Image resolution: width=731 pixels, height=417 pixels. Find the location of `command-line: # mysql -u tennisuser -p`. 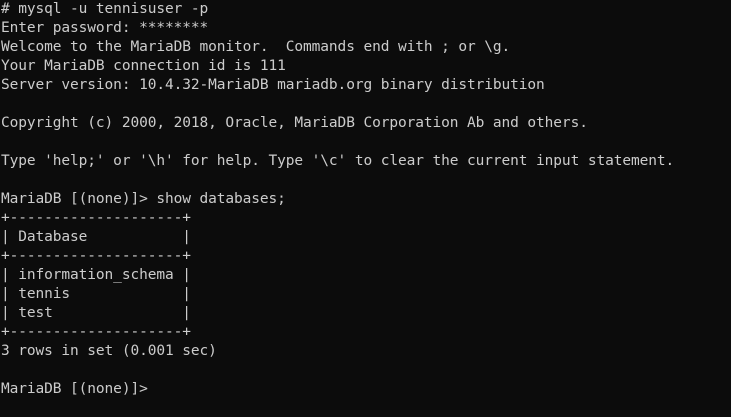

command-line: # mysql -u tennisuser -p is located at coordinates (105, 9).